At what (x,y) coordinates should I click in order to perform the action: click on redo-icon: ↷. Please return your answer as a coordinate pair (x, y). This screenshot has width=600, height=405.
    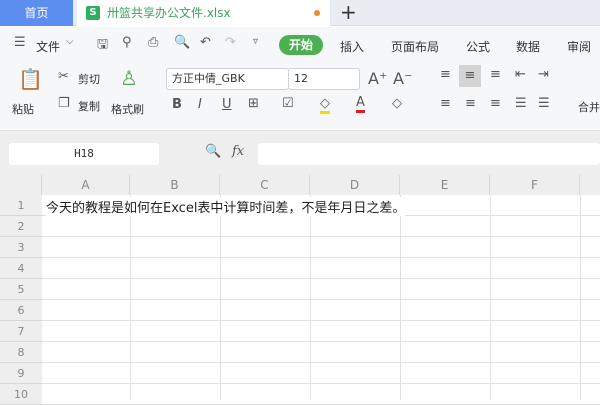
    Looking at the image, I should click on (230, 42).